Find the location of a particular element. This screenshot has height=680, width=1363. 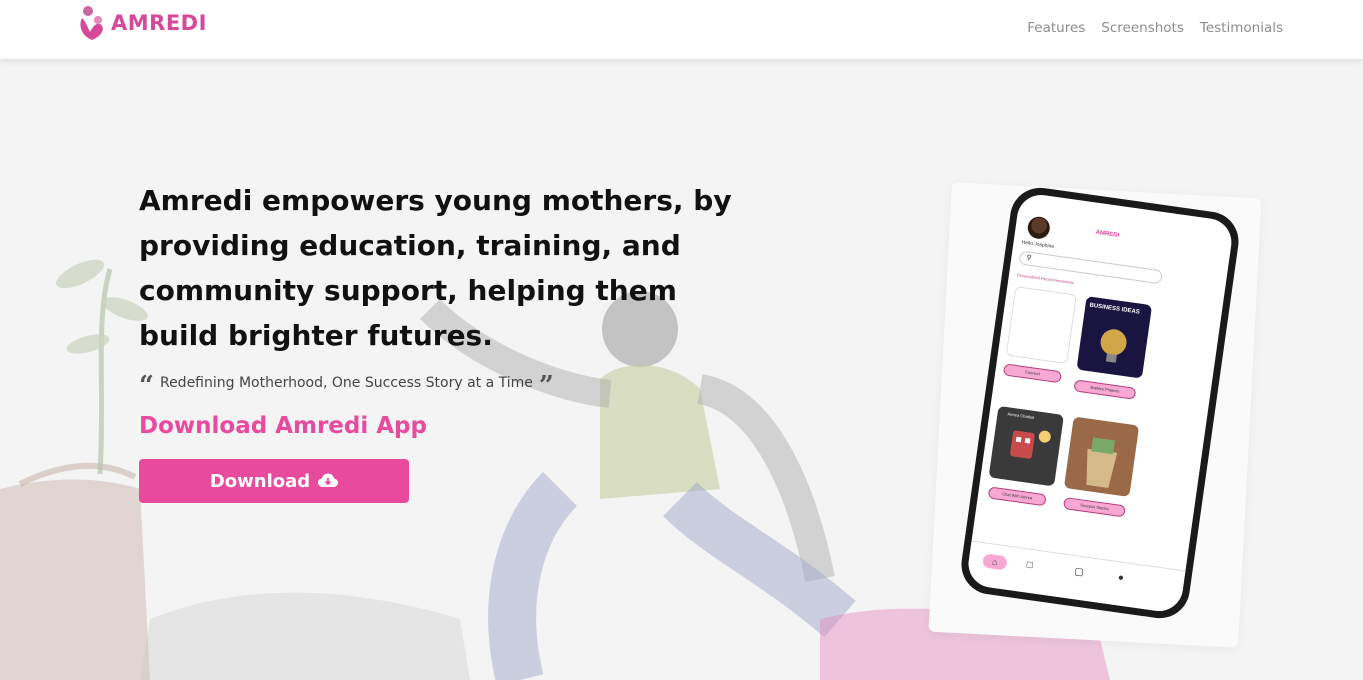

money-bag-icon is located at coordinates (1102, 462).